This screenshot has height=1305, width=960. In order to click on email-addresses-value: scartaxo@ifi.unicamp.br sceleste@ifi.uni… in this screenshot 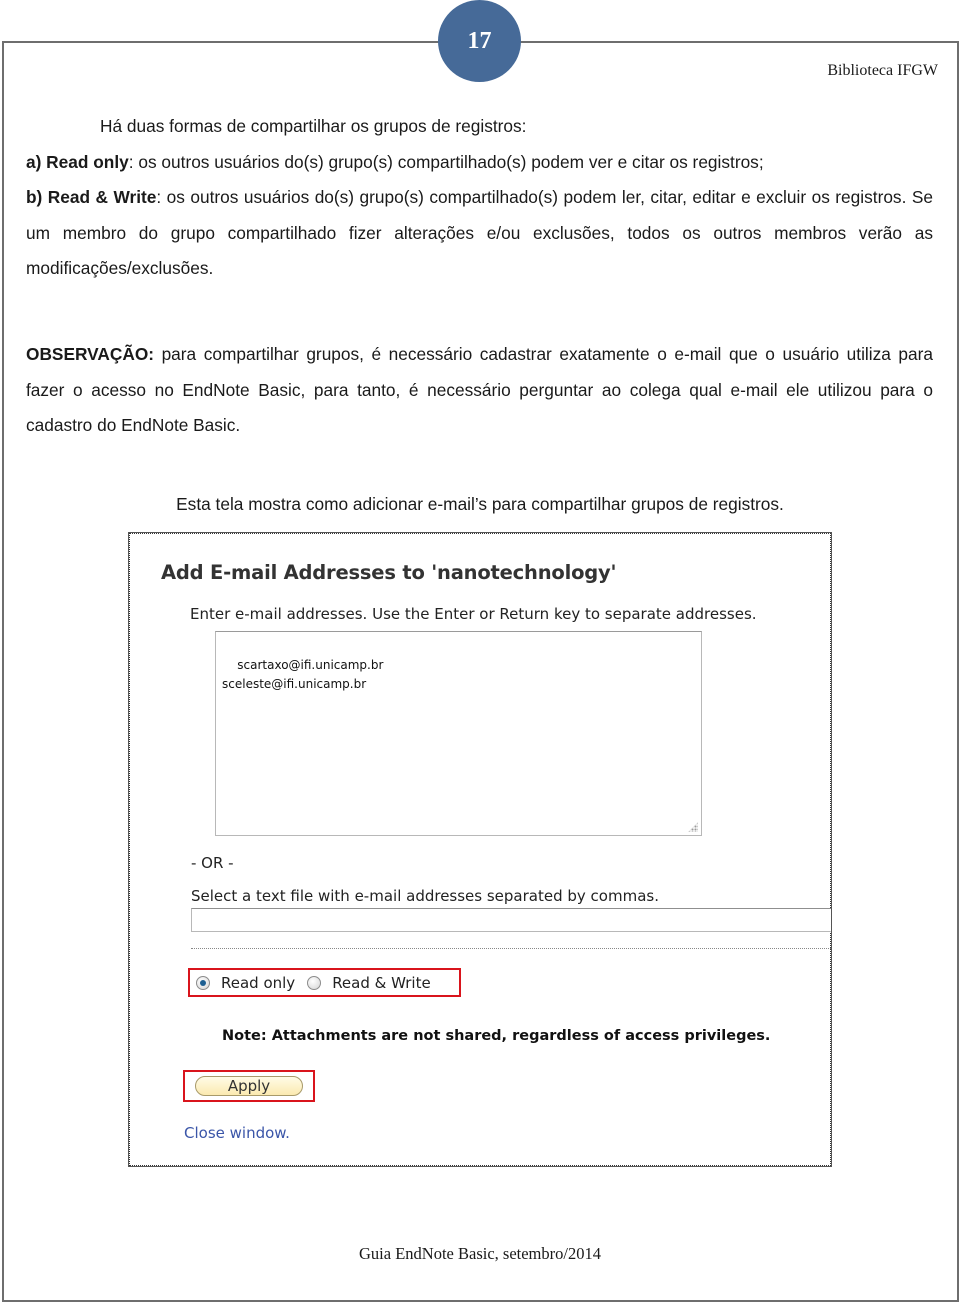, I will do `click(303, 674)`.